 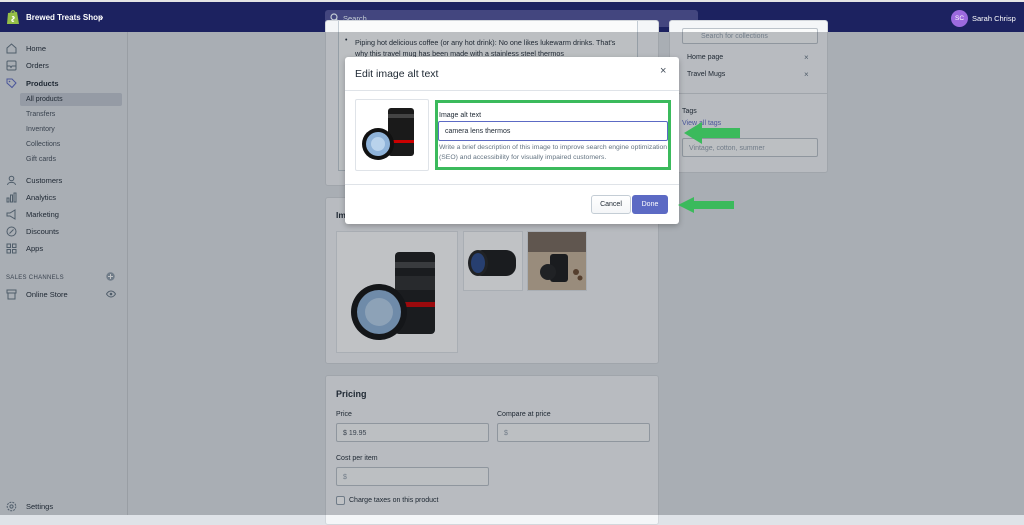 What do you see at coordinates (611, 204) in the screenshot?
I see `cancel-button: Cancel` at bounding box center [611, 204].